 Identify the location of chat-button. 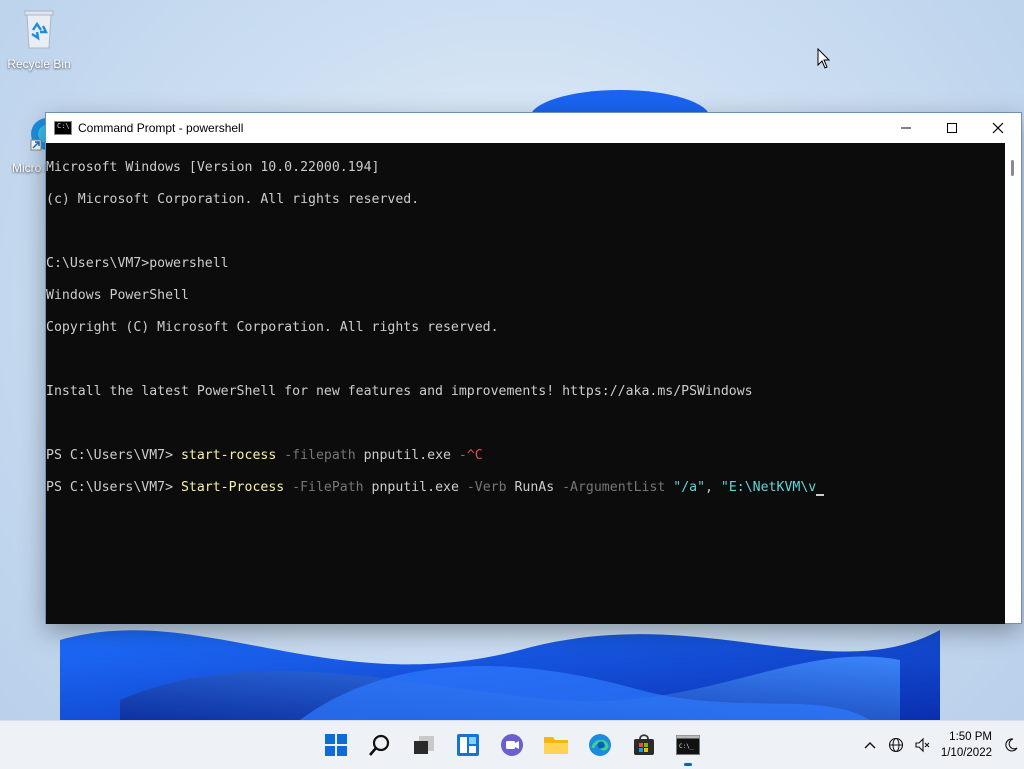
(512, 745).